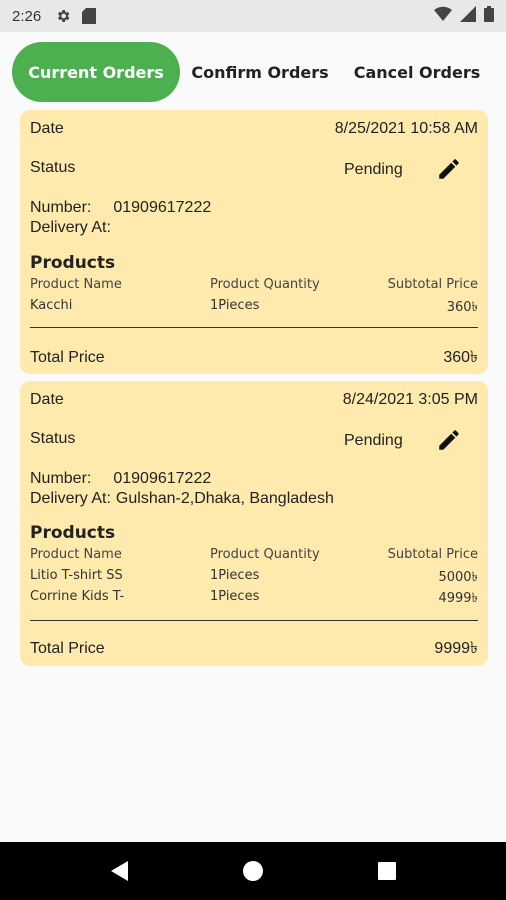  Describe the element at coordinates (417, 72) in the screenshot. I see `tab-cancel-orders: Cancel Orders` at that location.